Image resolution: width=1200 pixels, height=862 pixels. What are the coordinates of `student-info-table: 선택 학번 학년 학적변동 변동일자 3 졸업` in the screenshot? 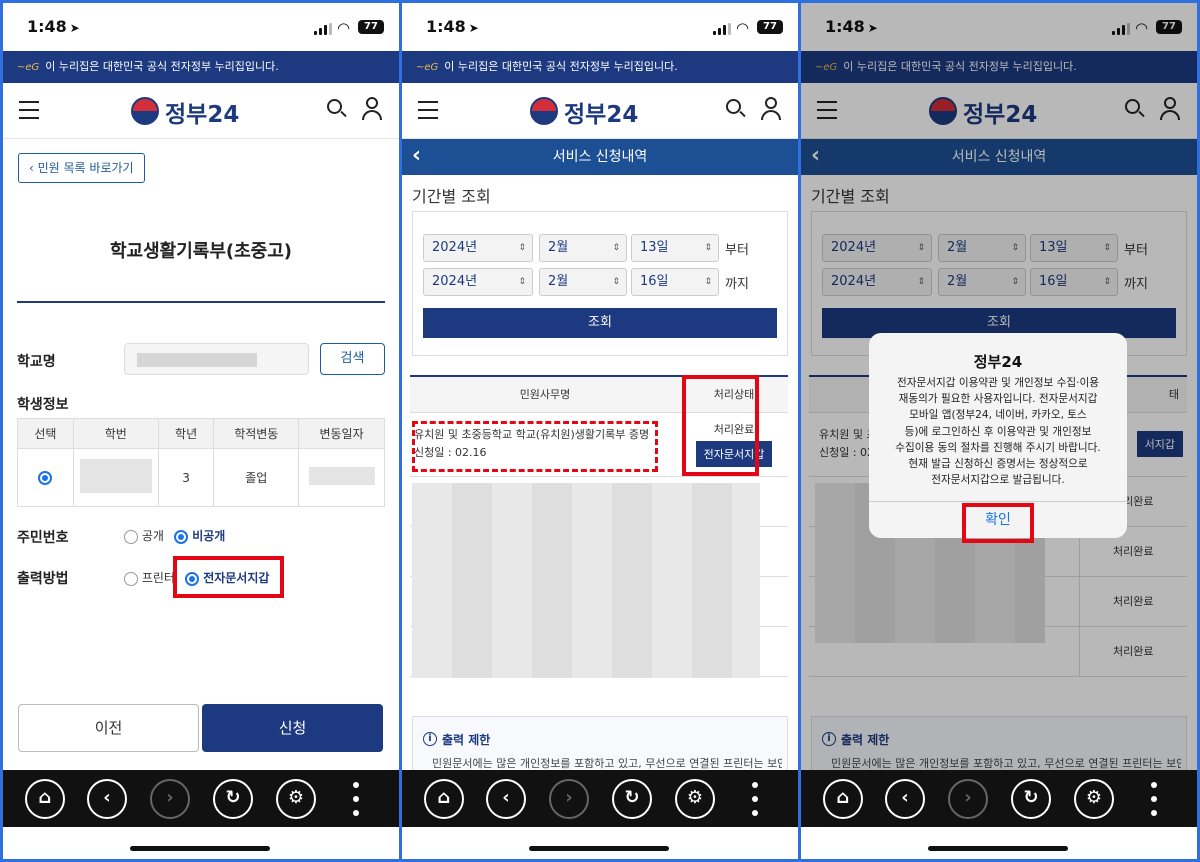 It's located at (201, 462).